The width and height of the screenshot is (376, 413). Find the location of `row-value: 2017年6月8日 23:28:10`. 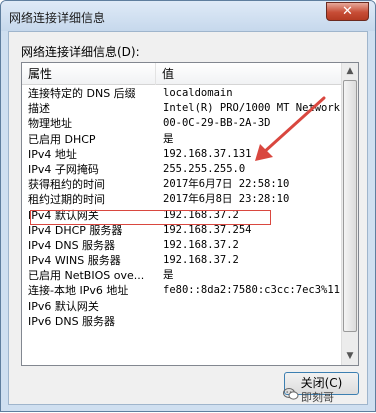

row-value: 2017年6月8日 23:28:10 is located at coordinates (226, 199).